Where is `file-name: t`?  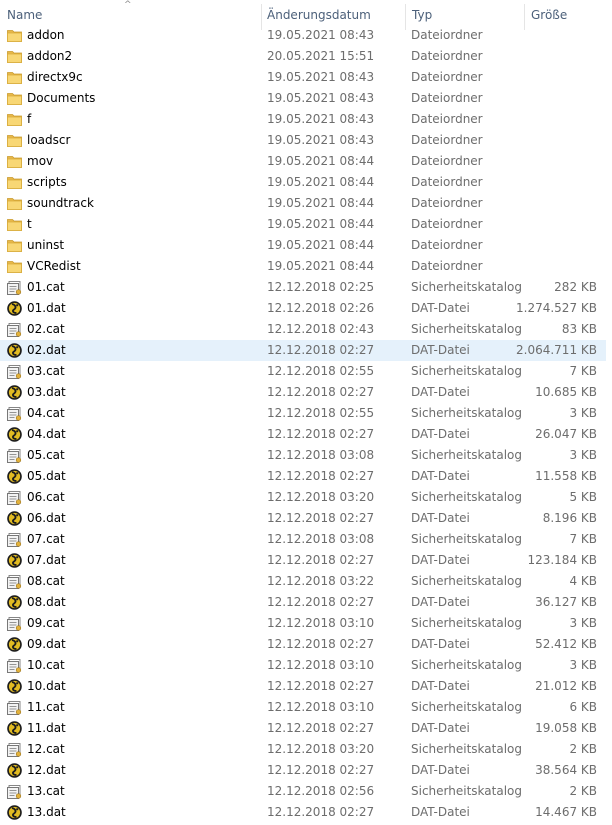 file-name: t is located at coordinates (29, 224).